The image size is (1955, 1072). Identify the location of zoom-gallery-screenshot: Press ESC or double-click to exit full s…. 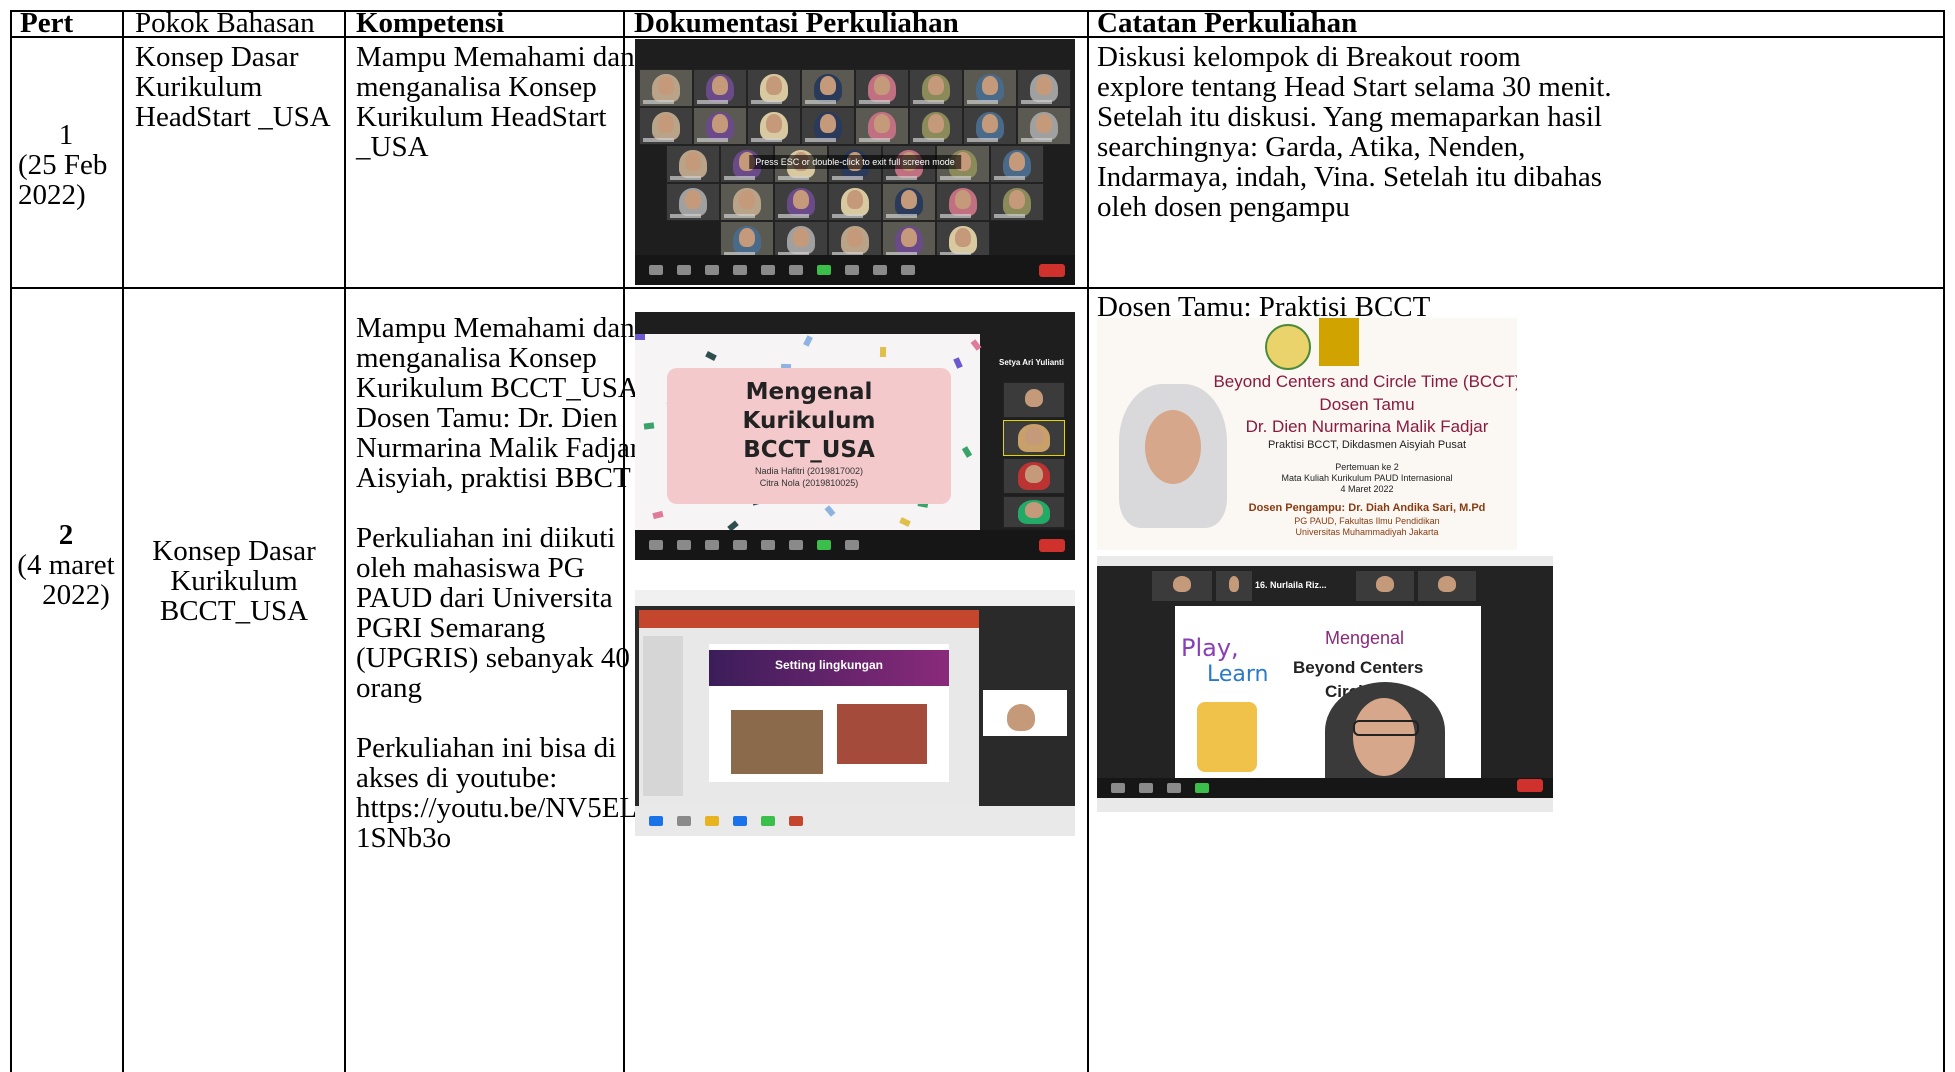
(855, 162).